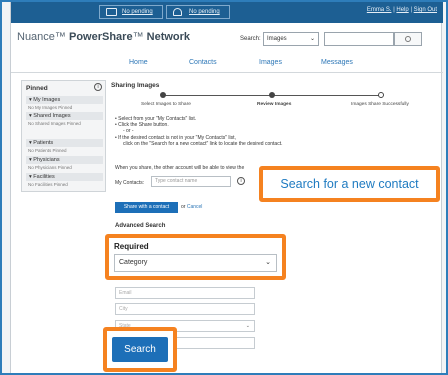 This screenshot has height=375, width=448. I want to click on account-links: Emma S. | Help | Sign Out, so click(402, 10).